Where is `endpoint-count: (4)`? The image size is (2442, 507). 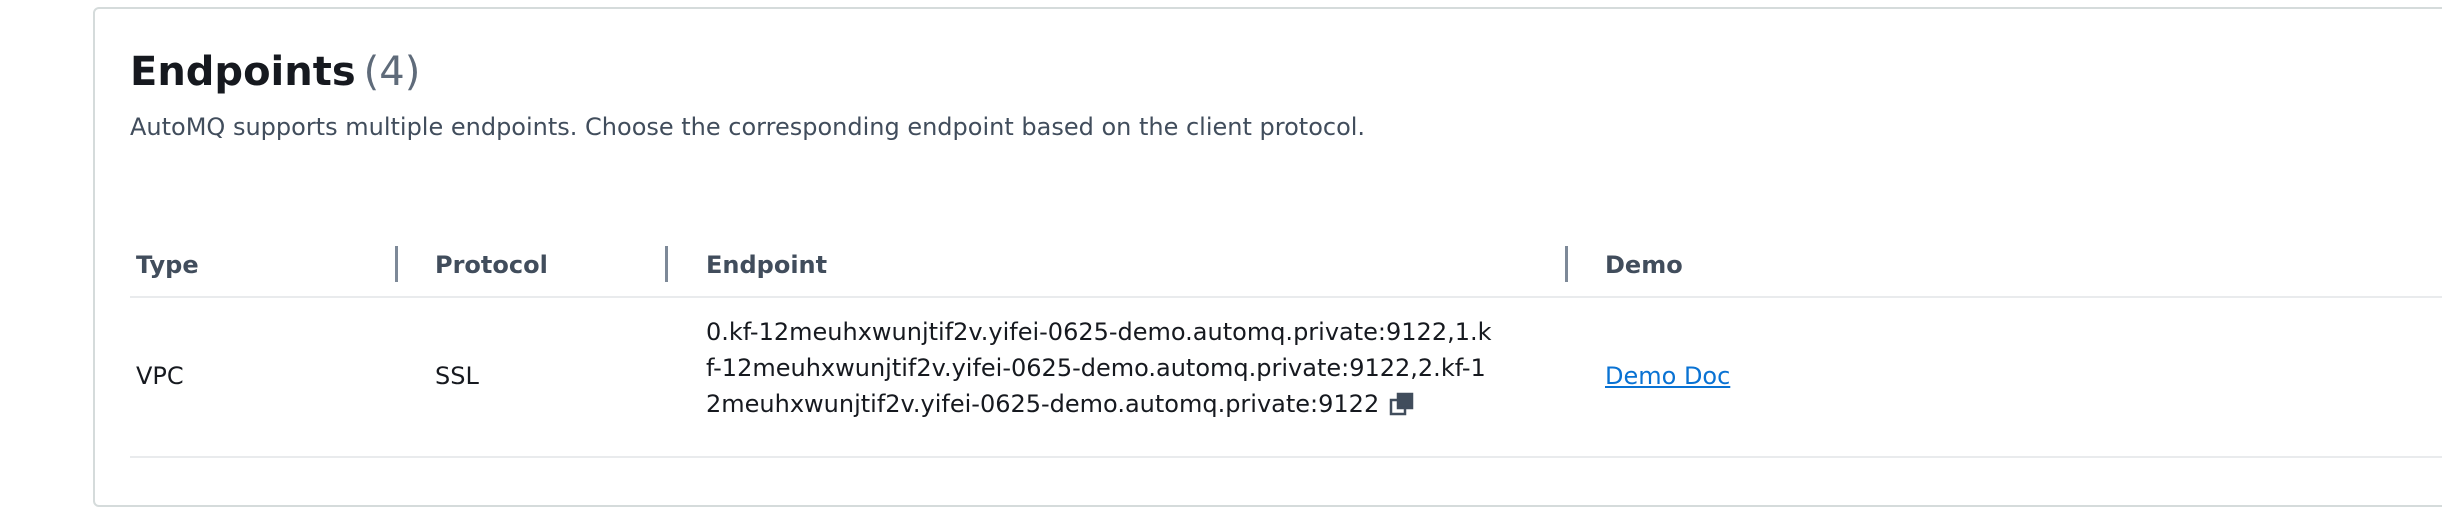 endpoint-count: (4) is located at coordinates (392, 72).